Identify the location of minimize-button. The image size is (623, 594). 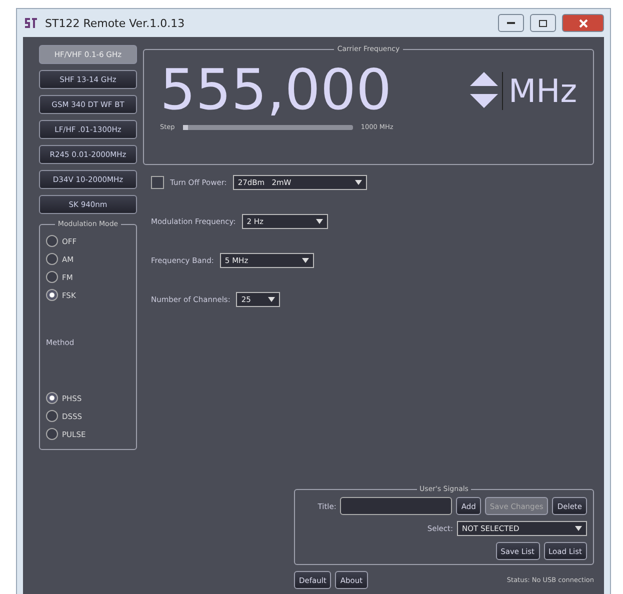
(511, 23).